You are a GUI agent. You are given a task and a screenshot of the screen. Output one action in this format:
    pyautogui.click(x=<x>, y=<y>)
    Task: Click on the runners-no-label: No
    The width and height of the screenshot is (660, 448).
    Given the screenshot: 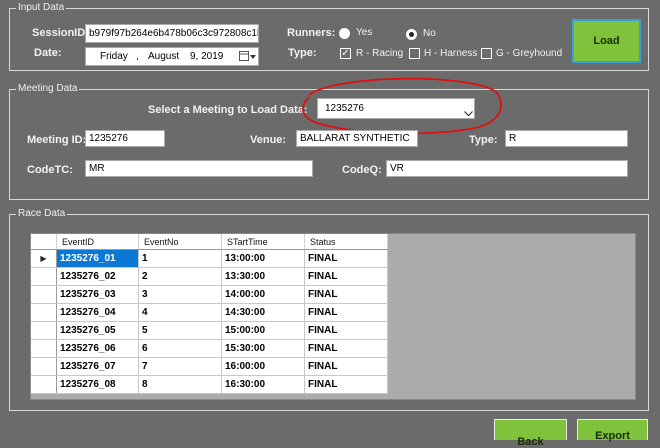 What is the action you would take?
    pyautogui.click(x=429, y=33)
    